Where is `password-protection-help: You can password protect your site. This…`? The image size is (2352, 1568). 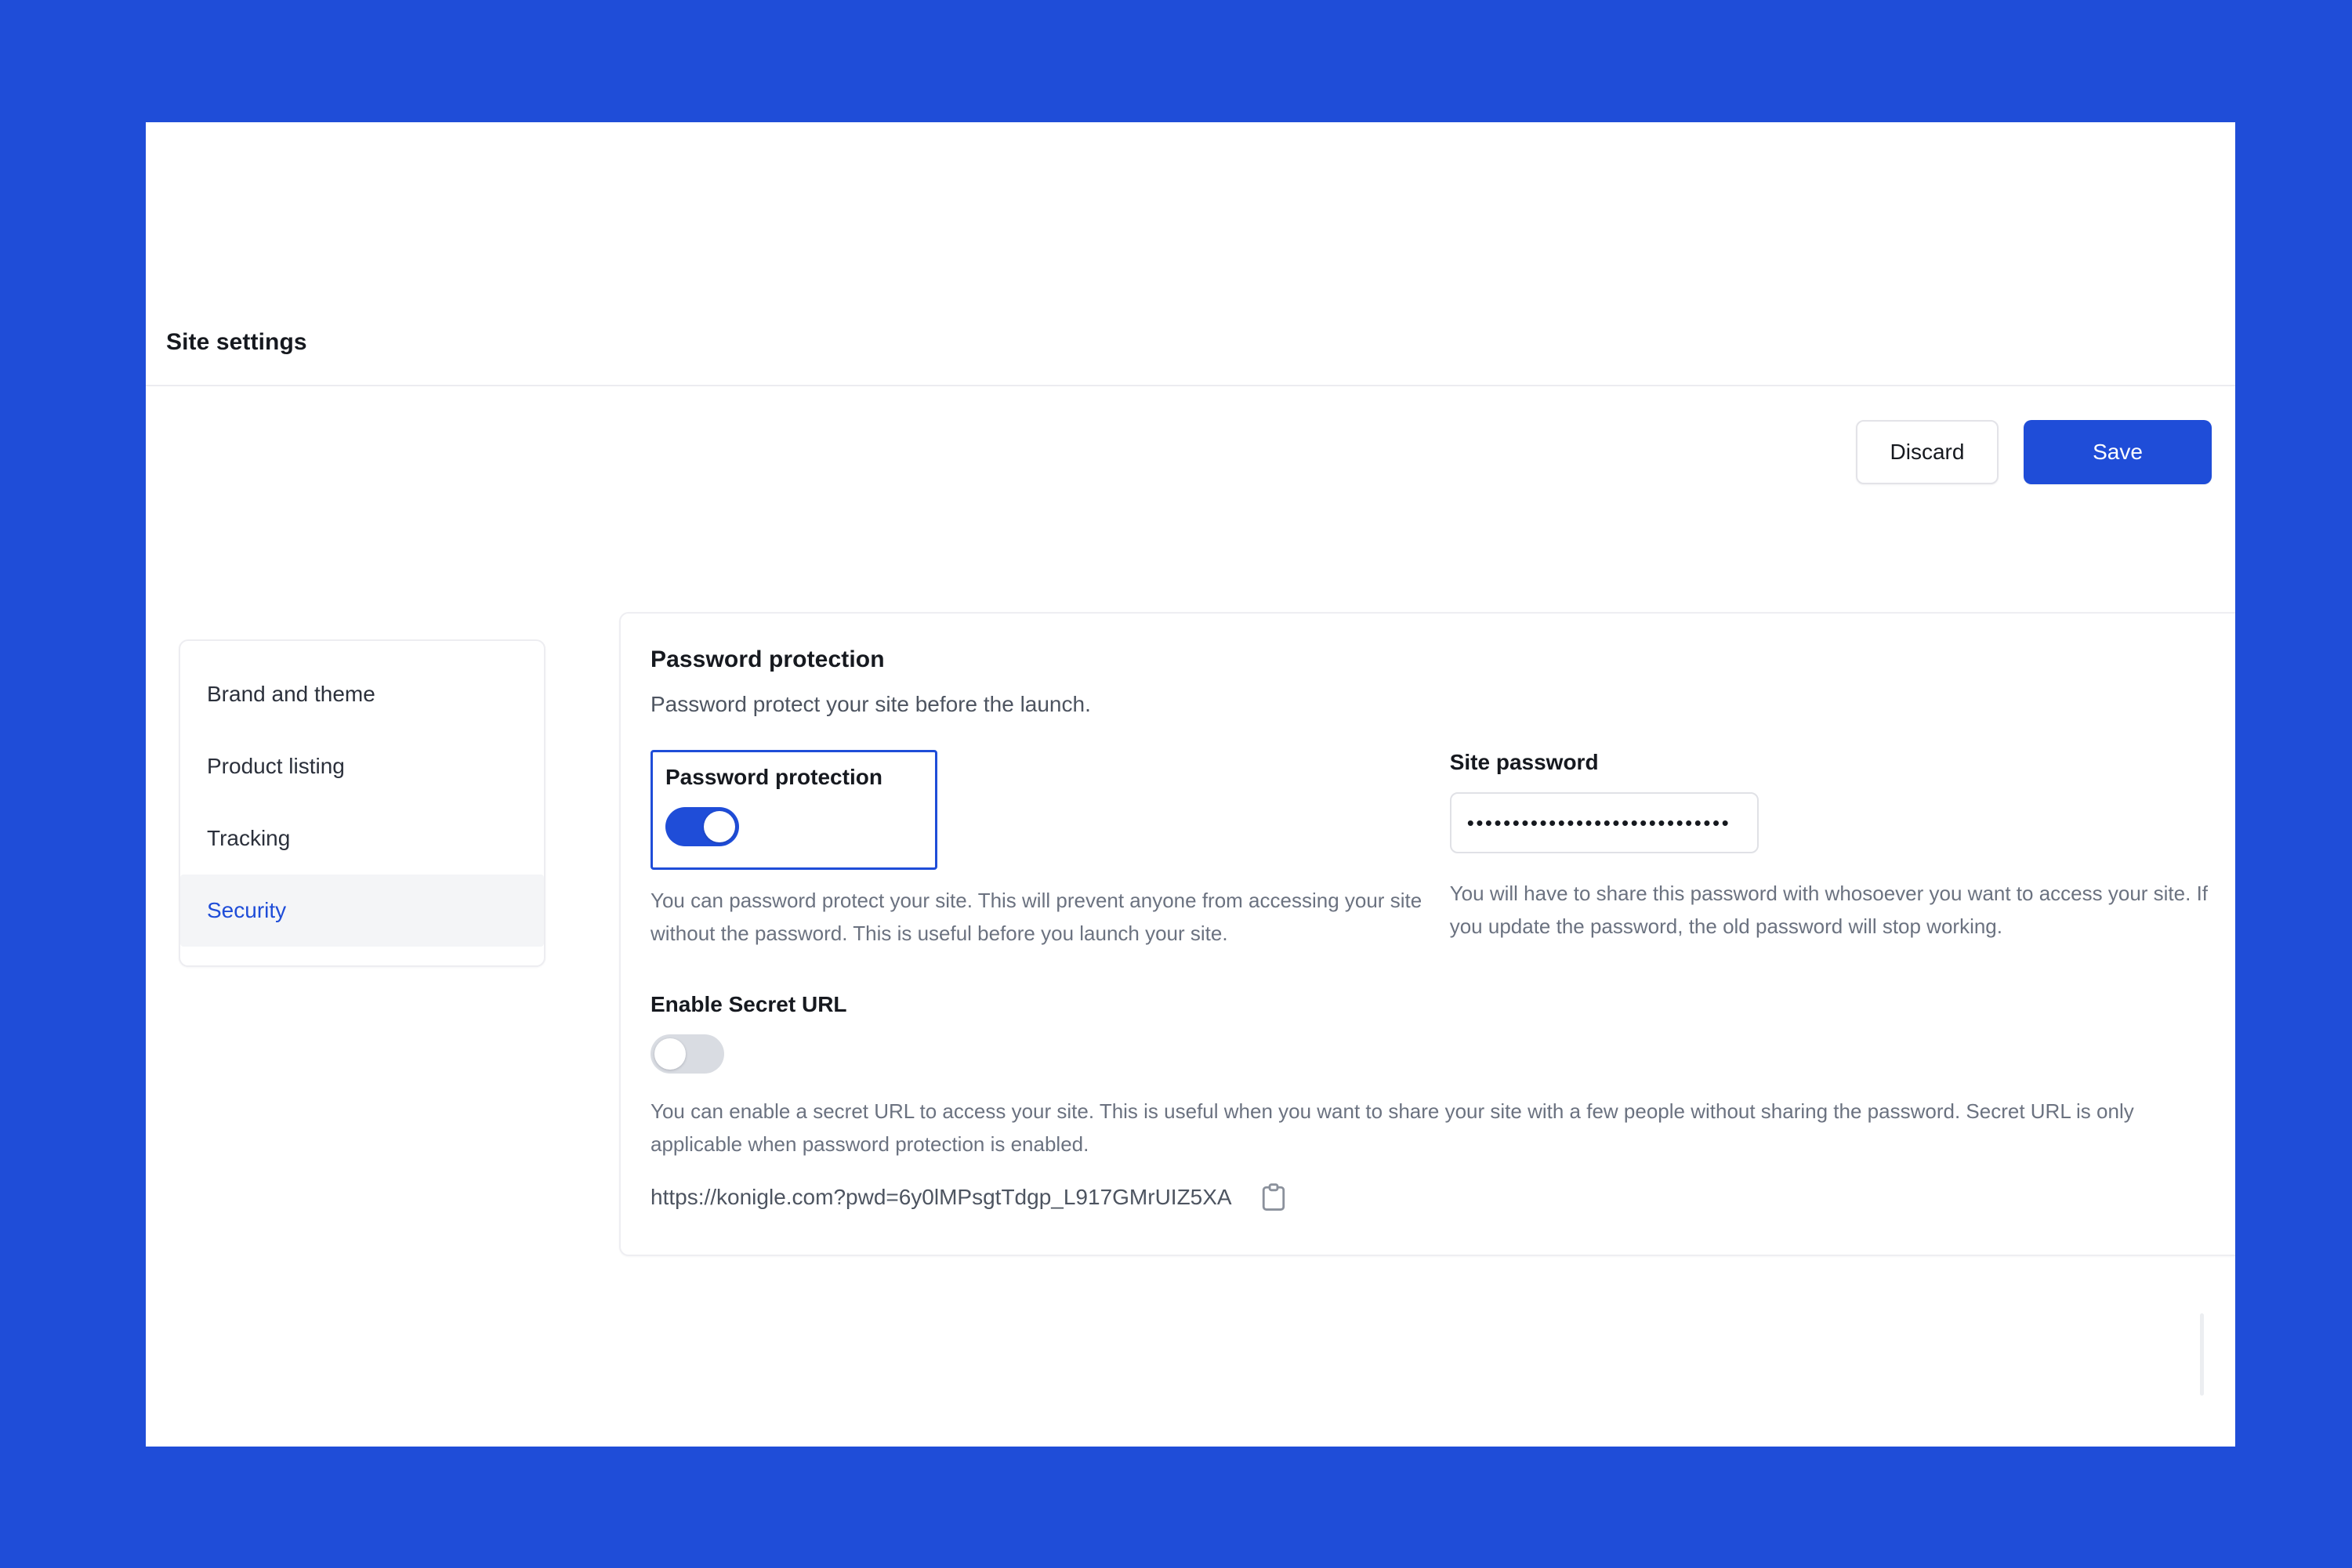 password-protection-help: You can password protect your site. This… is located at coordinates (1037, 918).